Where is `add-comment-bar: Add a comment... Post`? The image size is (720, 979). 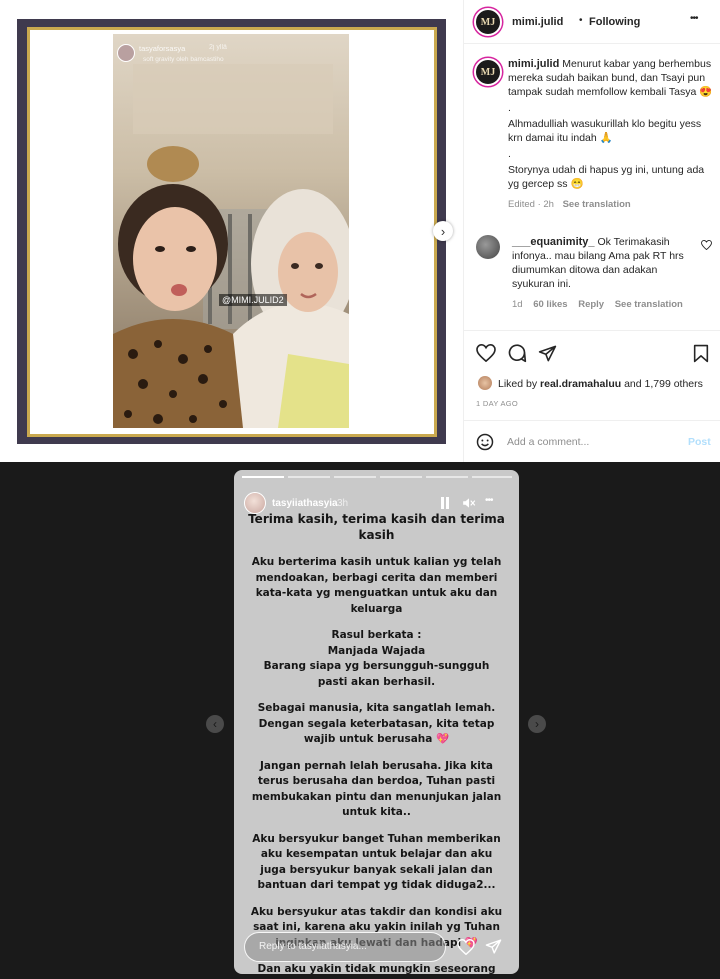 add-comment-bar: Add a comment... Post is located at coordinates (592, 441).